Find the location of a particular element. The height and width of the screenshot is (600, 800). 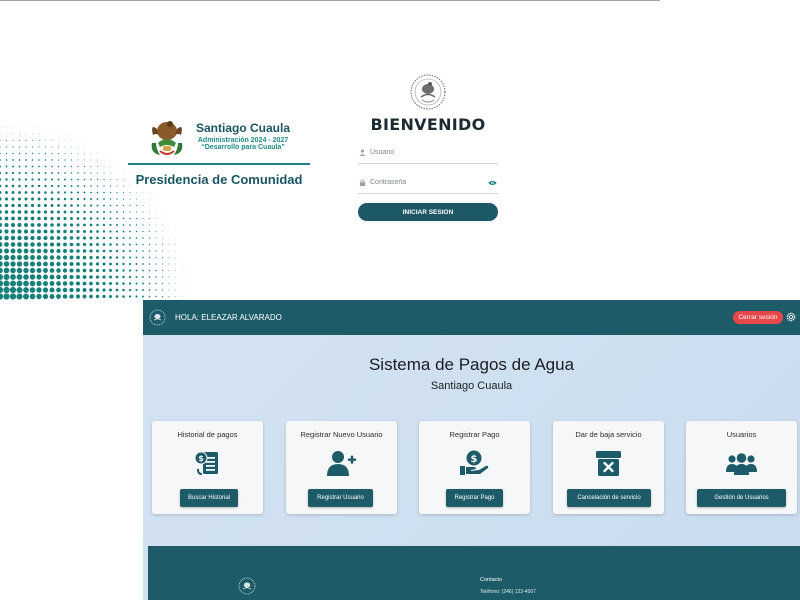

eye-icon is located at coordinates (492, 183).